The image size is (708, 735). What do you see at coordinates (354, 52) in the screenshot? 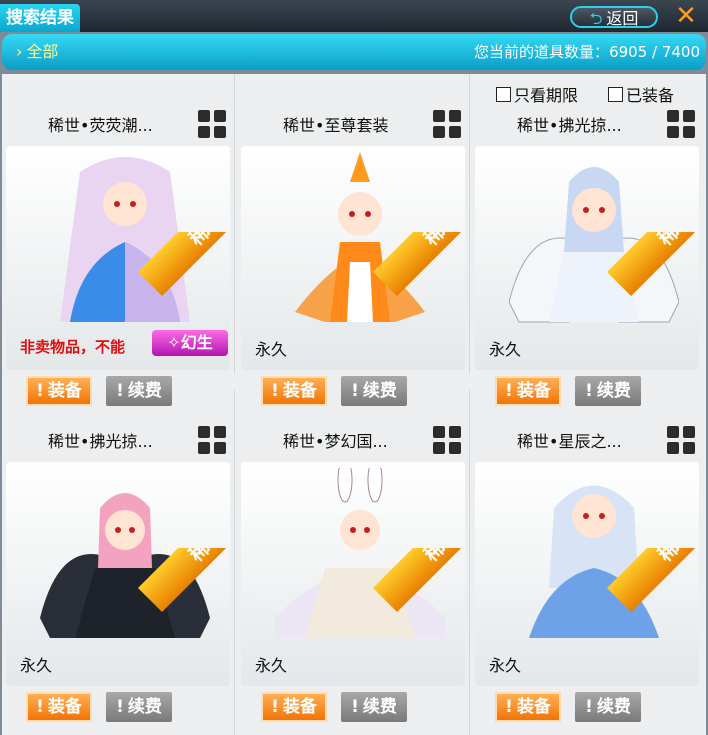
I see `filter-bar: › 全部 您当前的道具数量：6905 / 7400` at bounding box center [354, 52].